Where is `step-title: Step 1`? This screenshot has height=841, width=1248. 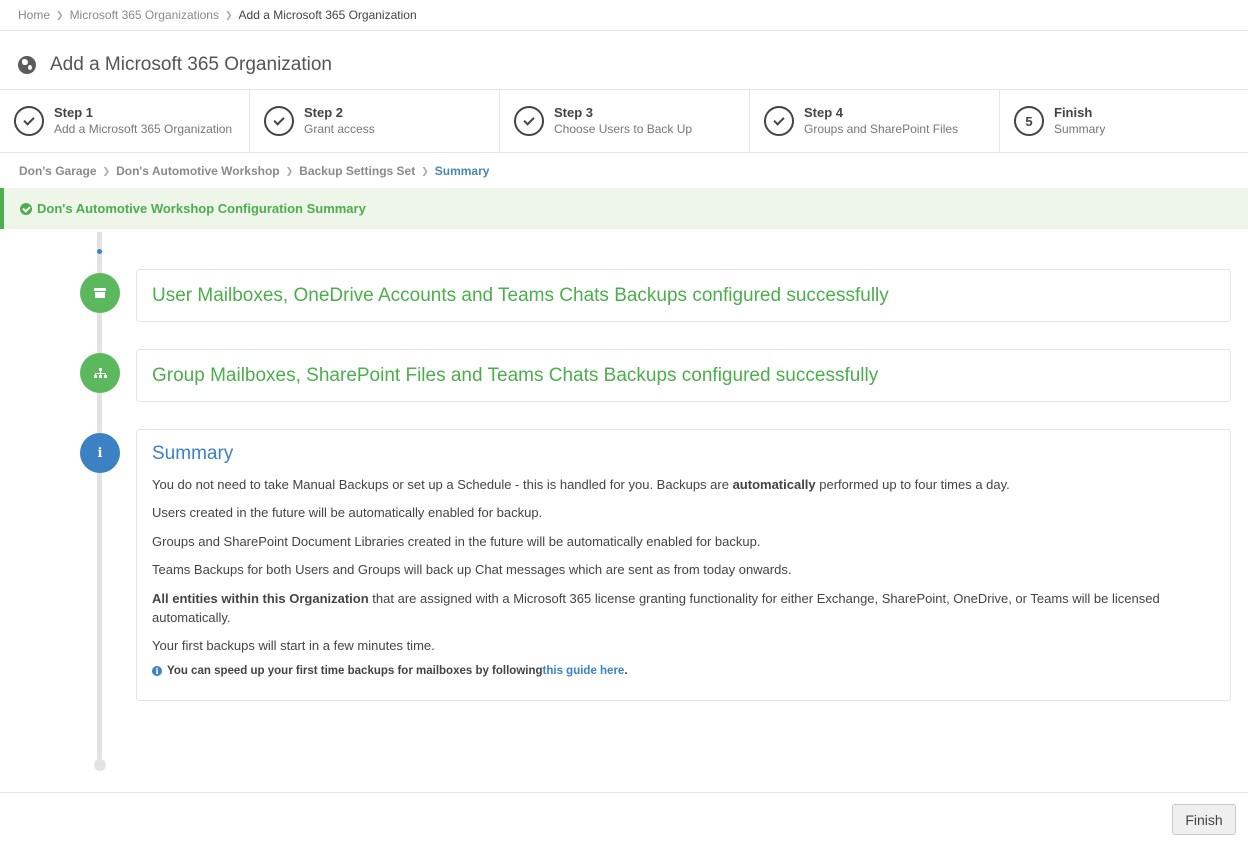
step-title: Step 1 is located at coordinates (74, 112).